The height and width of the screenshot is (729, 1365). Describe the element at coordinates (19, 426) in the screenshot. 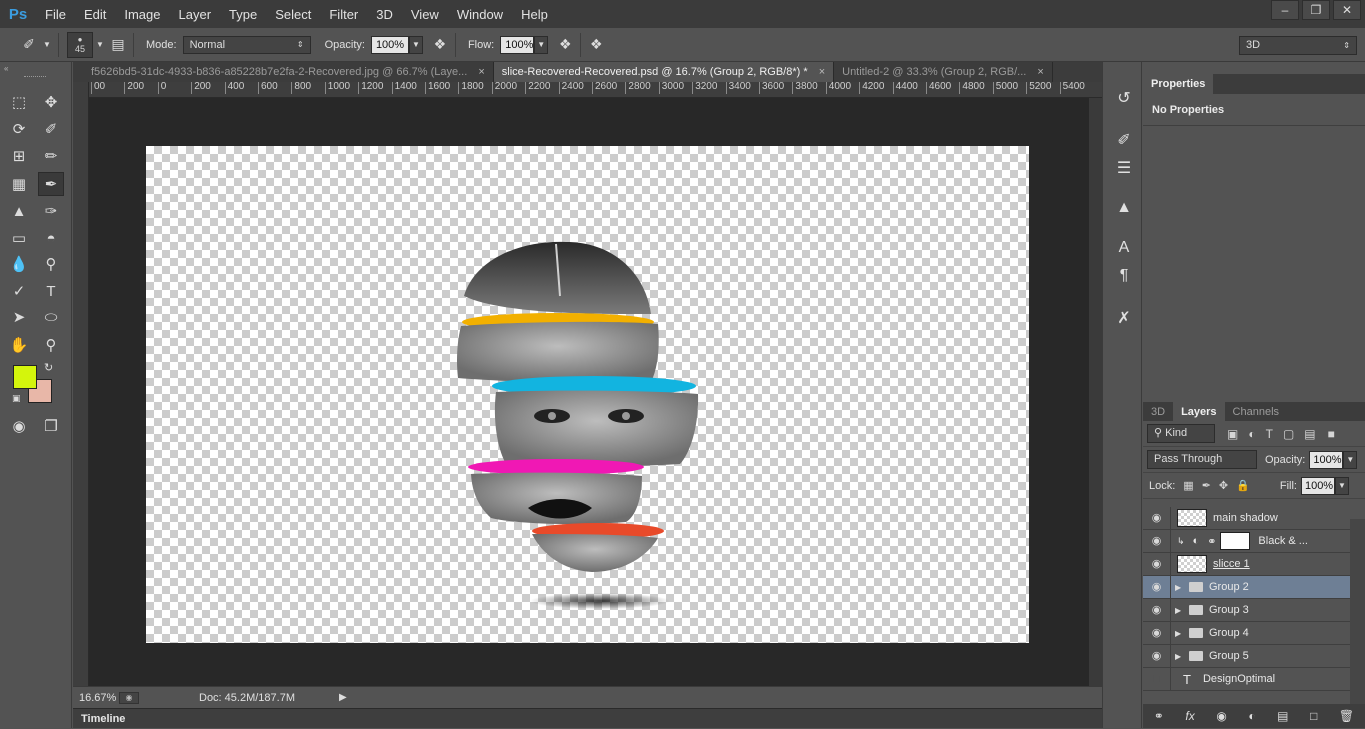

I see `quick-mask-icon: ◉` at that location.